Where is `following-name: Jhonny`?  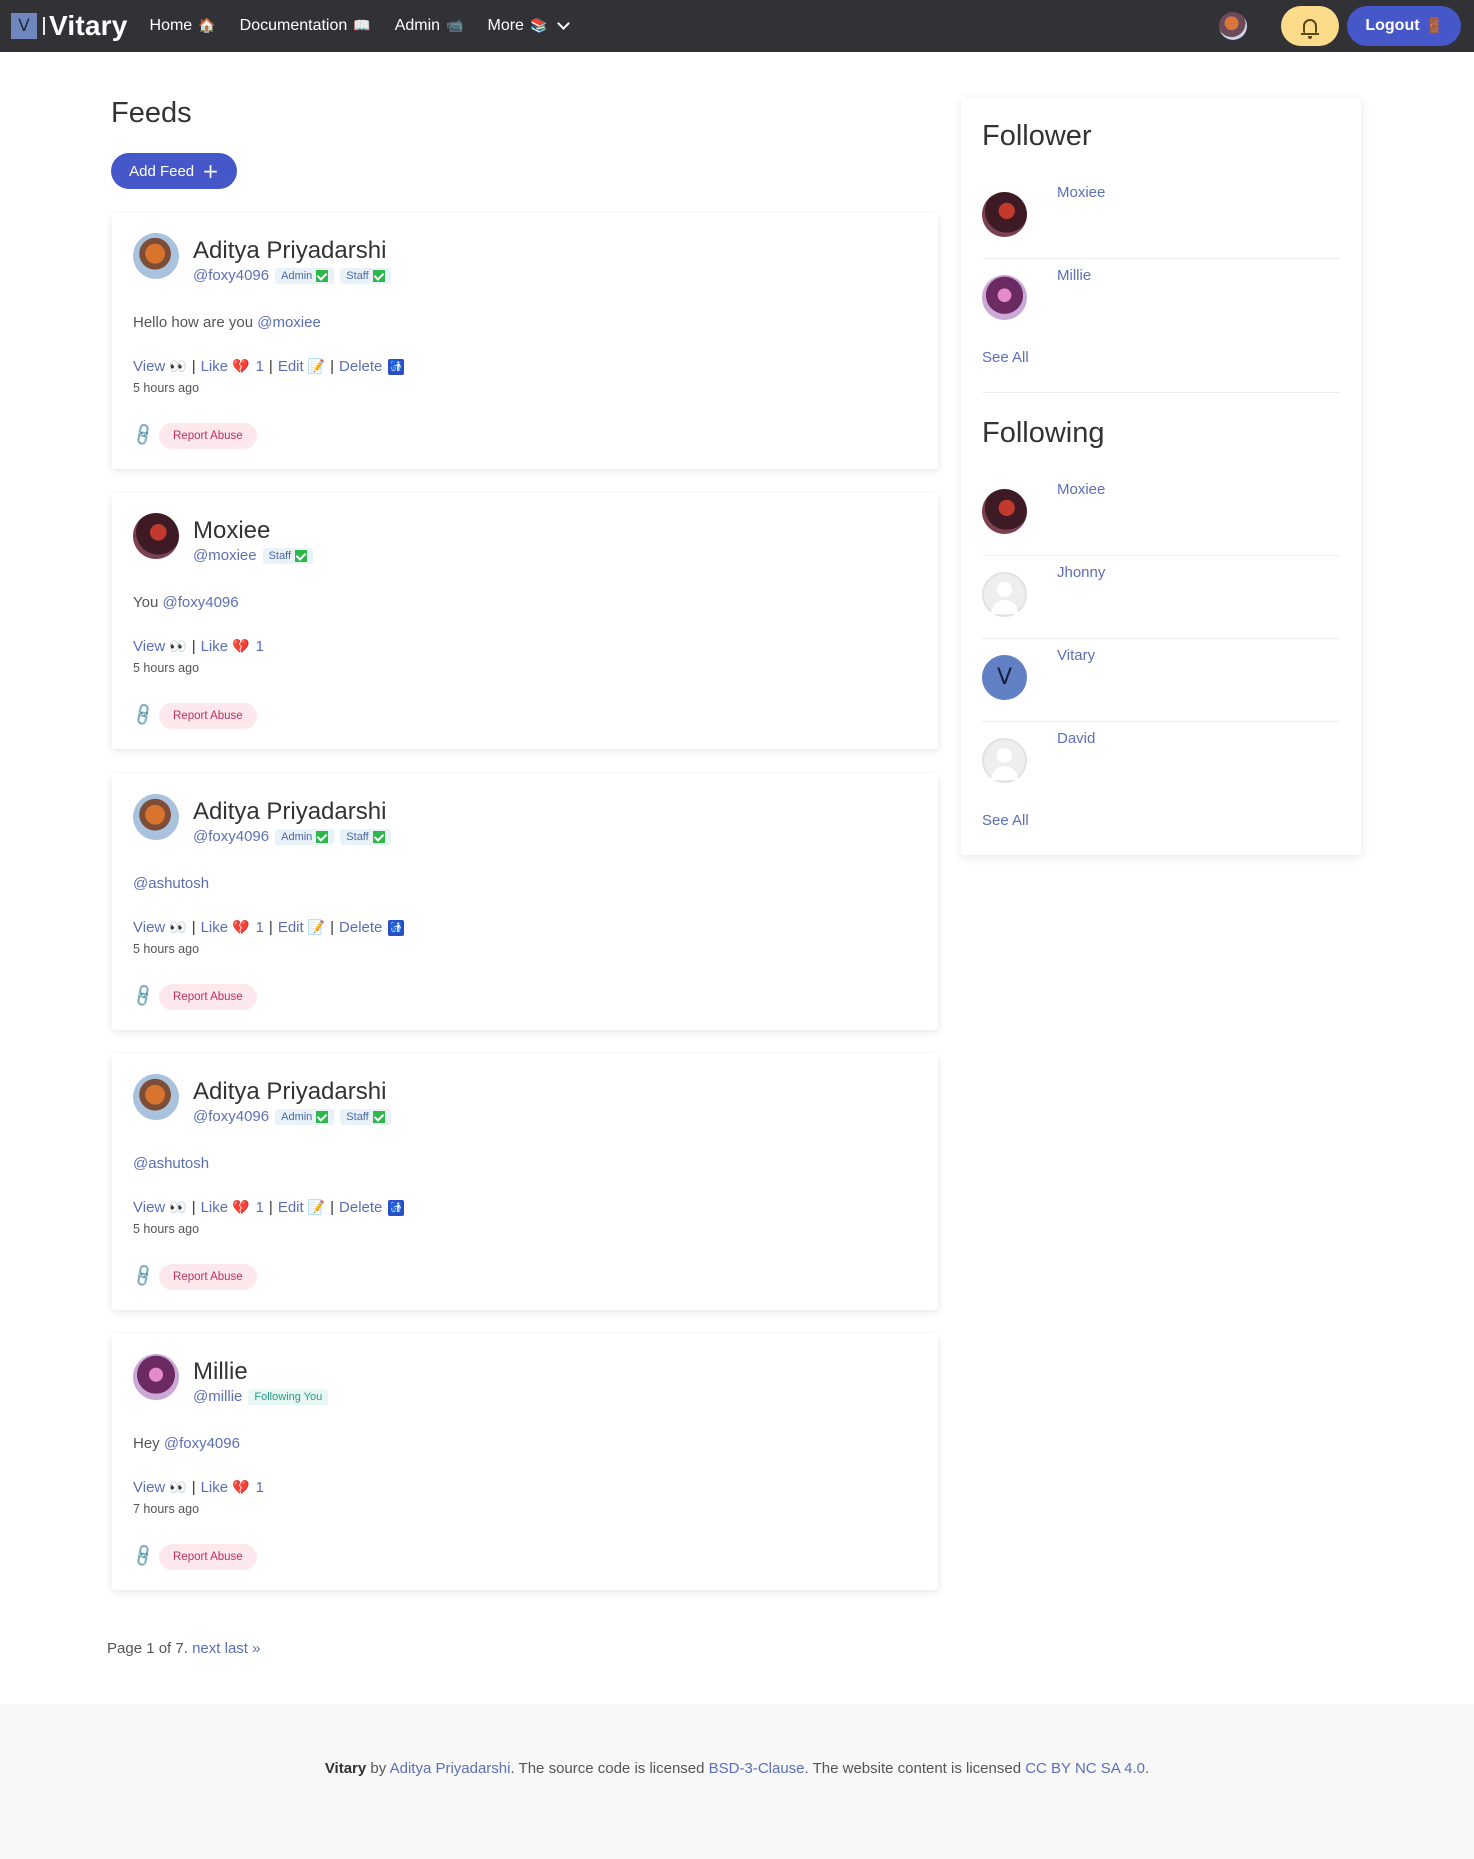
following-name: Jhonny is located at coordinates (1081, 572).